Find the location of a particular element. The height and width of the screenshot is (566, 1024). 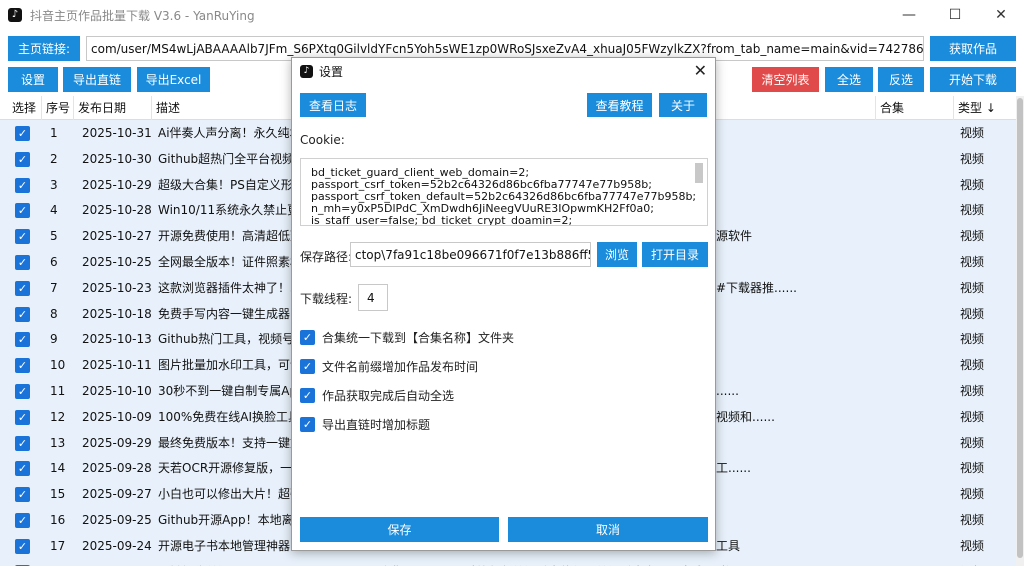

col-index: 序号 is located at coordinates (58, 108).